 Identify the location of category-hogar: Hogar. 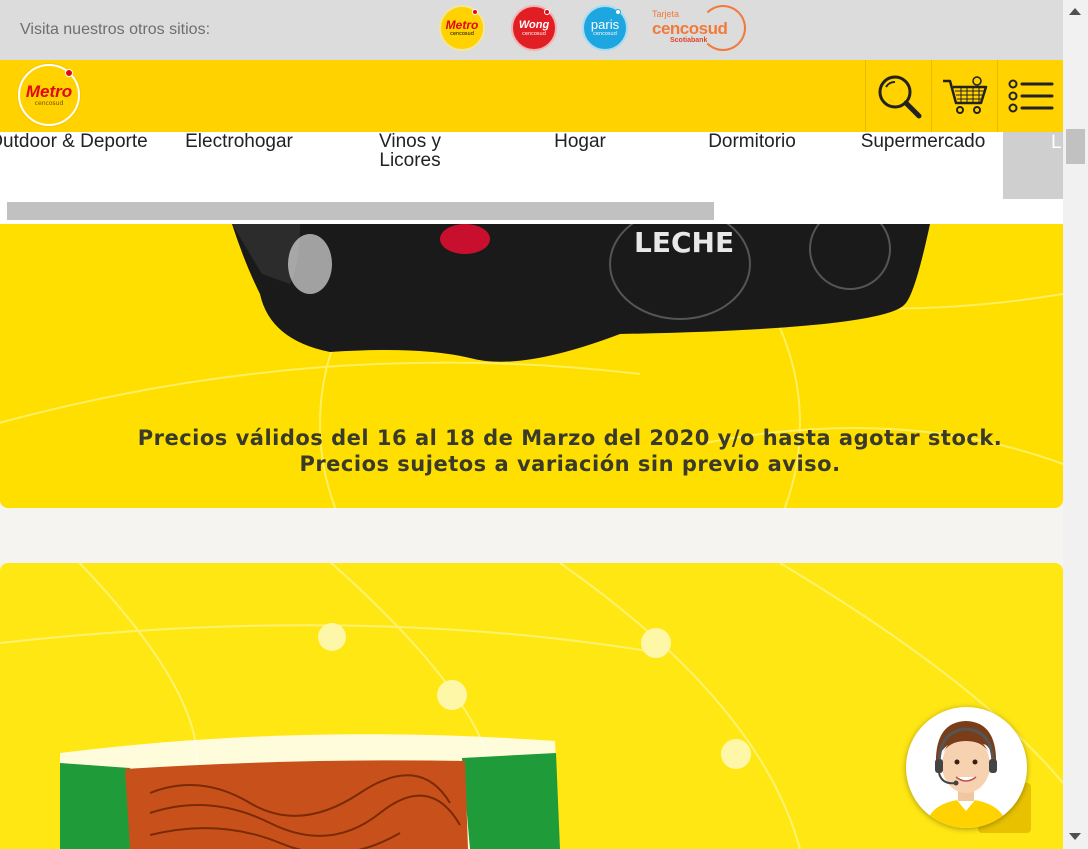
(580, 141).